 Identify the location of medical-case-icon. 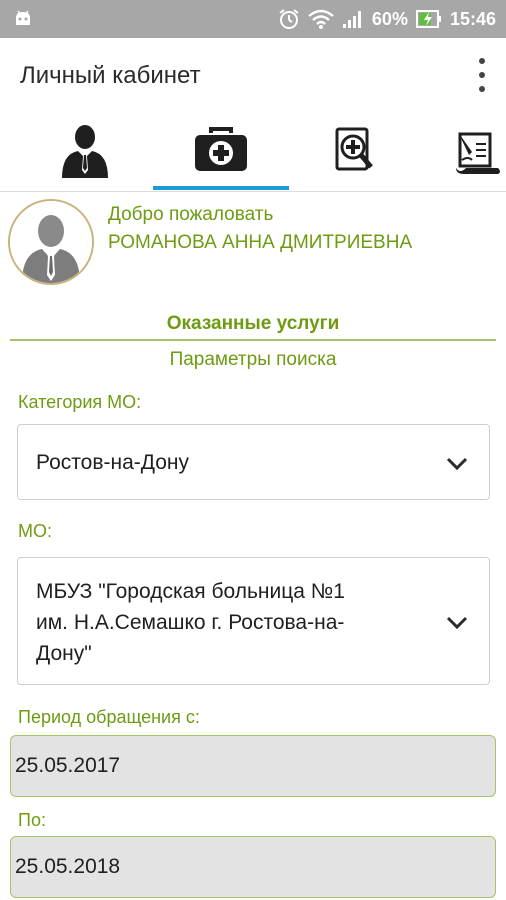
(221, 152).